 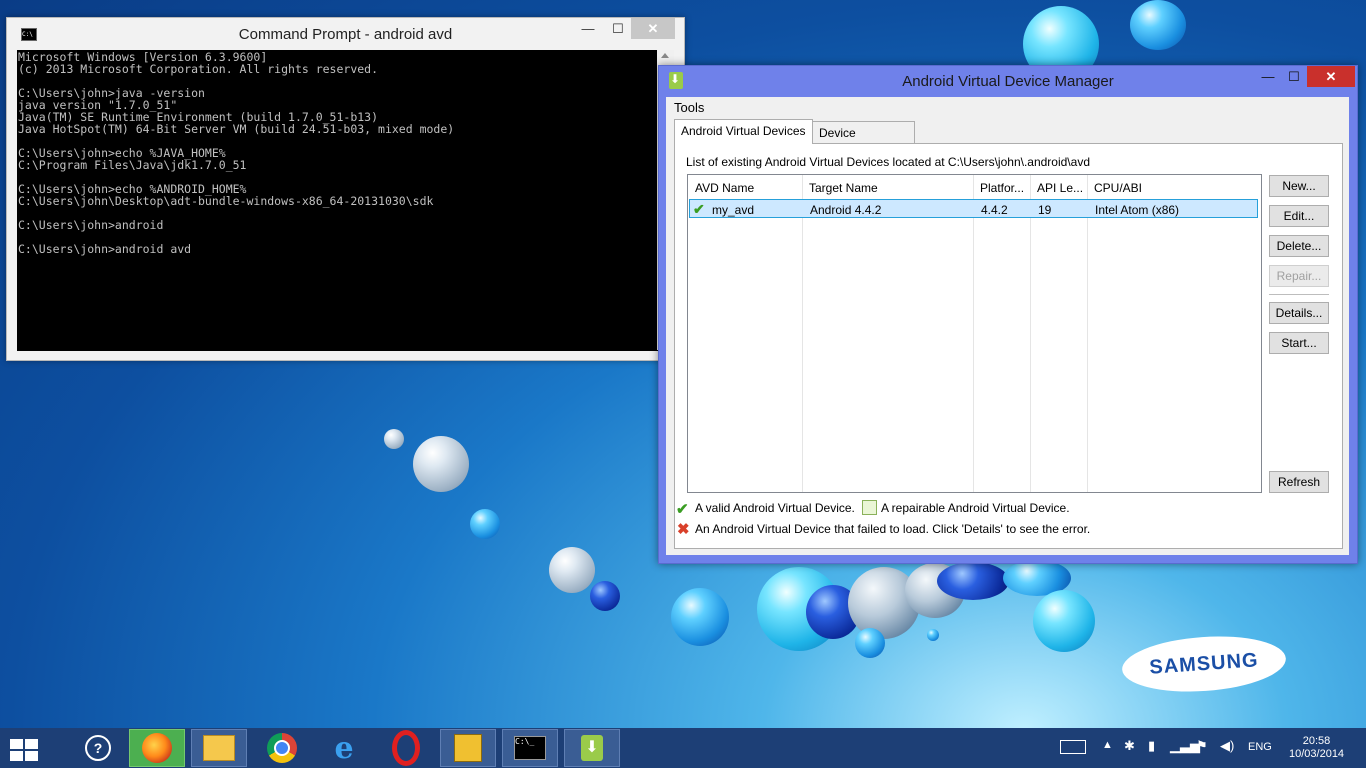 I want to click on tab-device-definitions: Device Definitions, so click(x=863, y=141).